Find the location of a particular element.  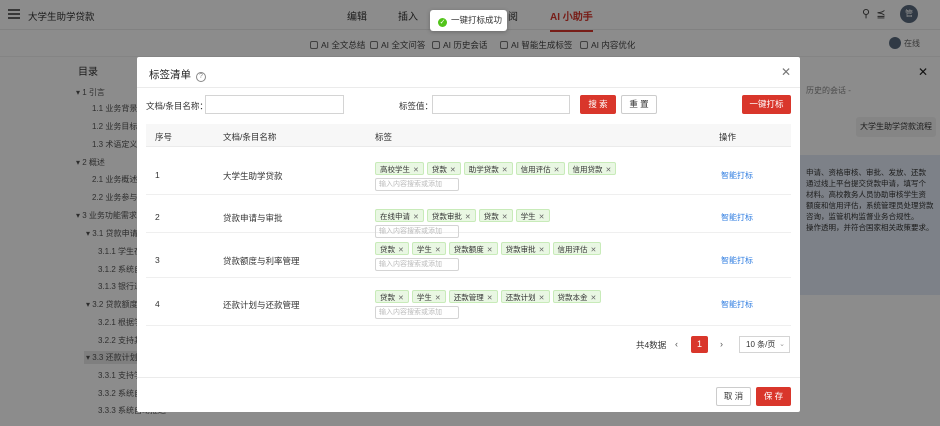

column-header: 操作 is located at coordinates (728, 137).